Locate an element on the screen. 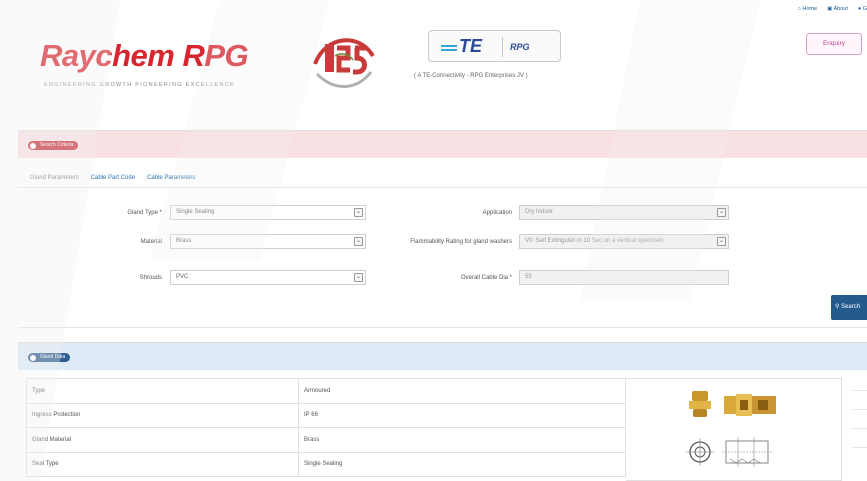 The height and width of the screenshot is (481, 867). tab-gland-parameters: Gland Parameters is located at coordinates (54, 178).